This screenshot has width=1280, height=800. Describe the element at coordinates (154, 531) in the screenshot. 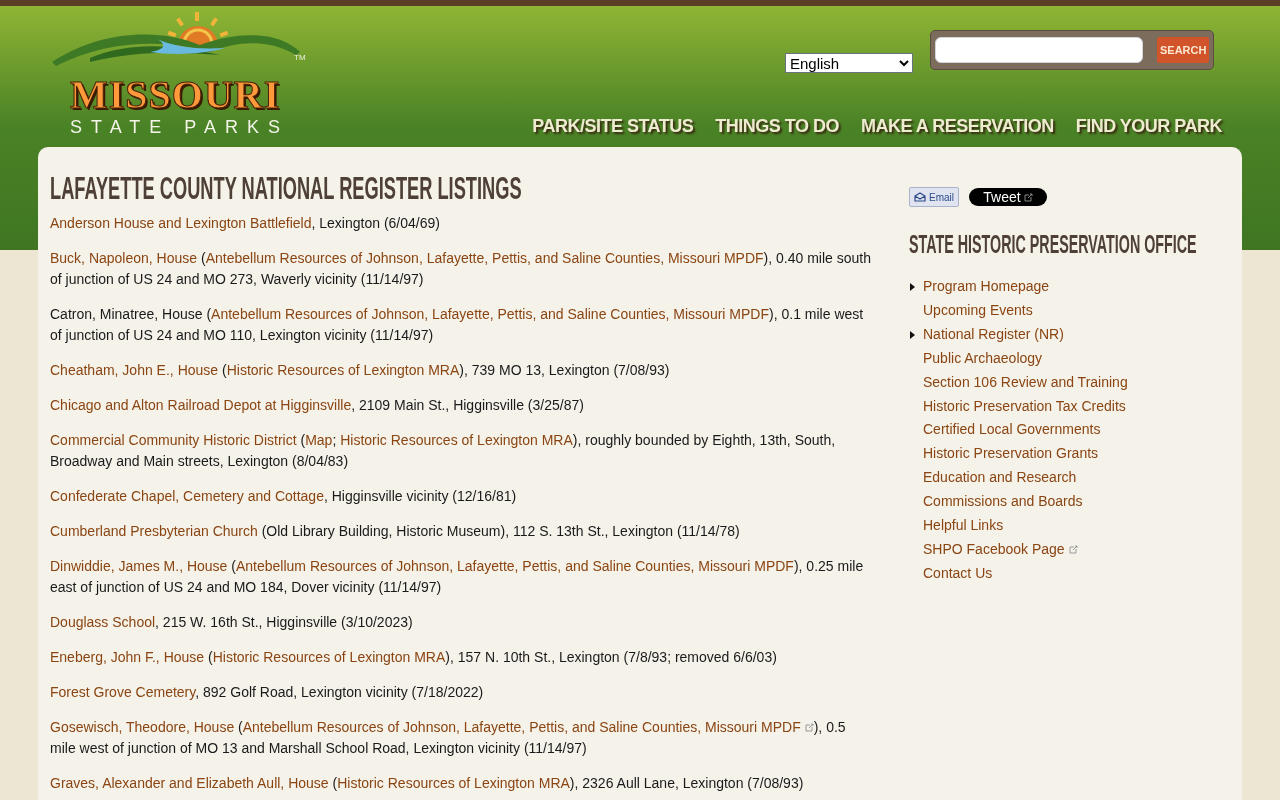

I see `listing-link: Cumberland Presbyterian Church` at that location.